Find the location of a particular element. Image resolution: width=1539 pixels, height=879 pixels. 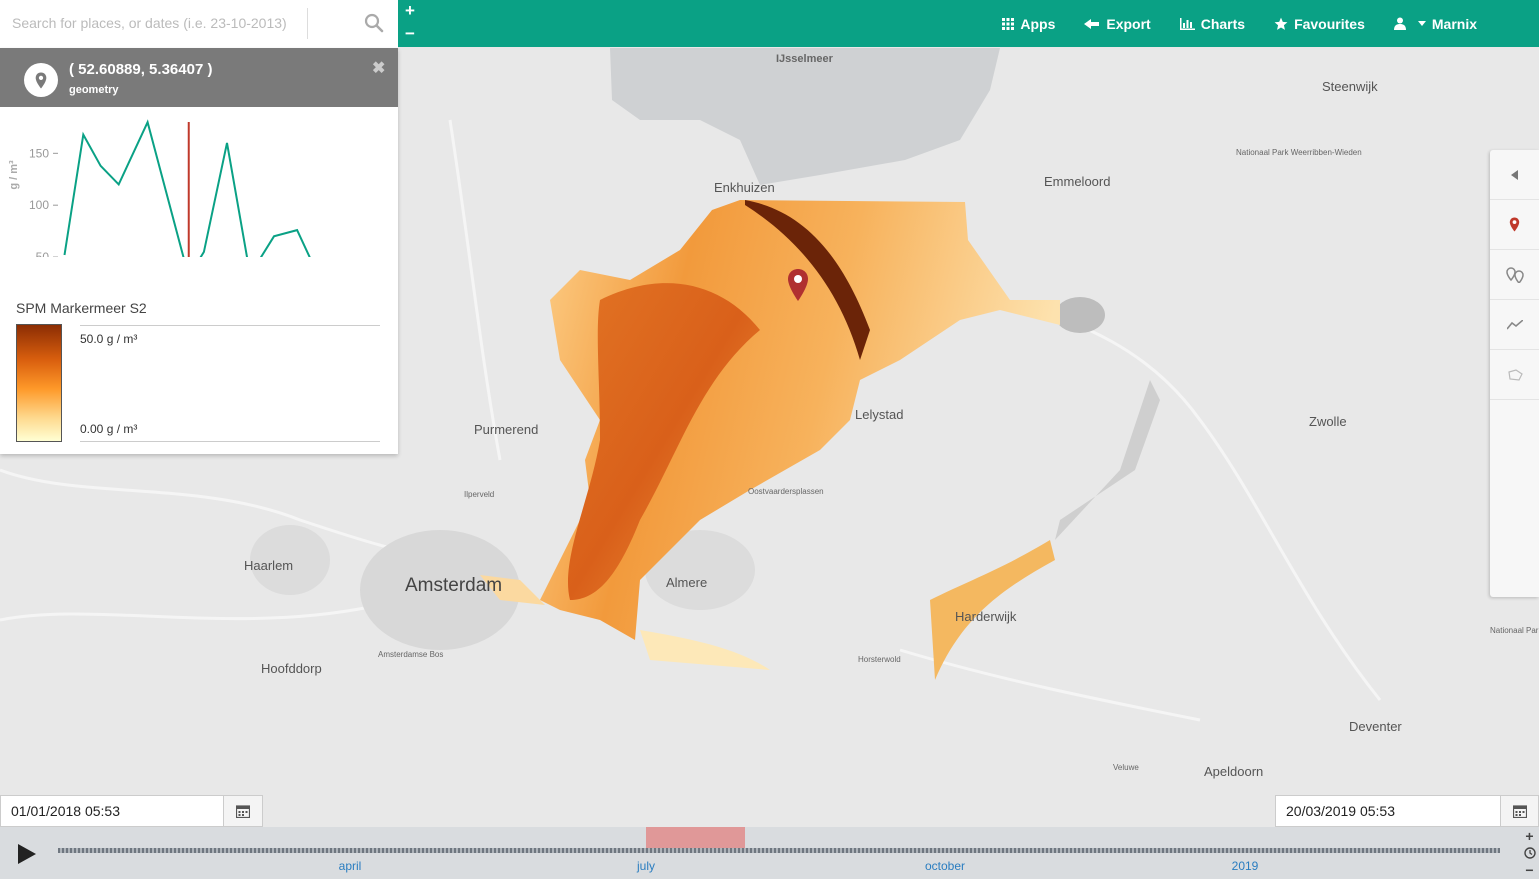

chevron-left-icon is located at coordinates (1514, 174).